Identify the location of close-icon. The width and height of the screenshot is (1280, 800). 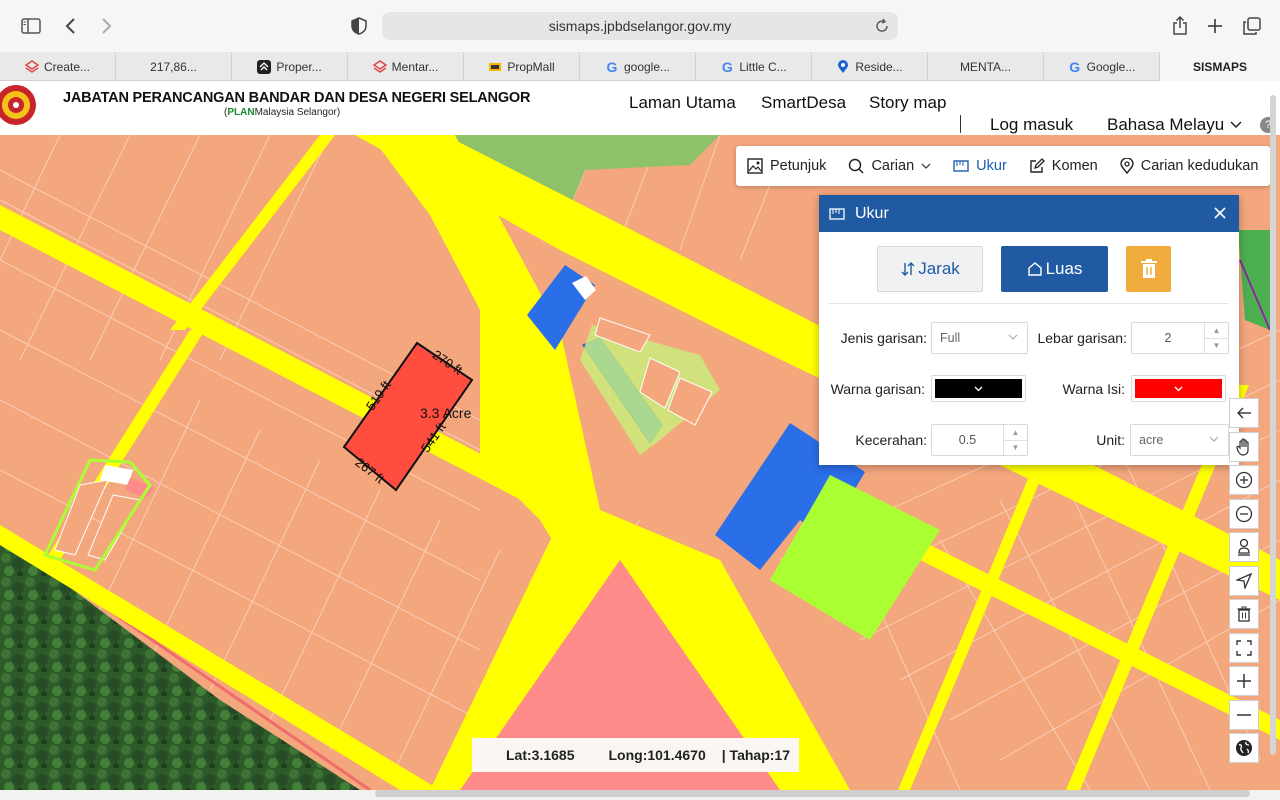
(1220, 213).